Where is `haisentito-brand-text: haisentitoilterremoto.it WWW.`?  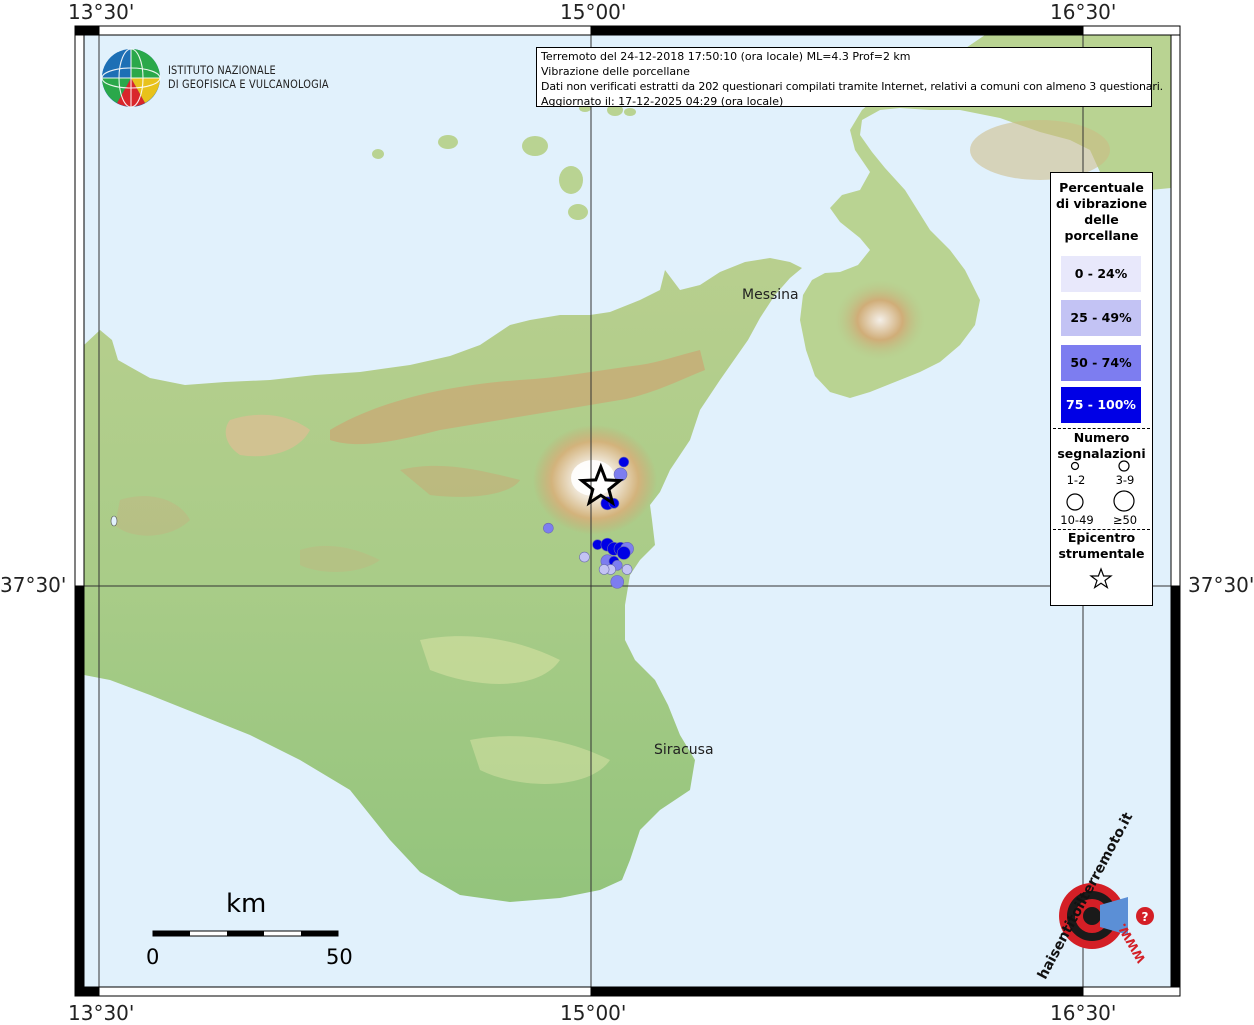 haisentito-brand-text: haisentitoilterremoto.it WWW. is located at coordinates (1096, 896).